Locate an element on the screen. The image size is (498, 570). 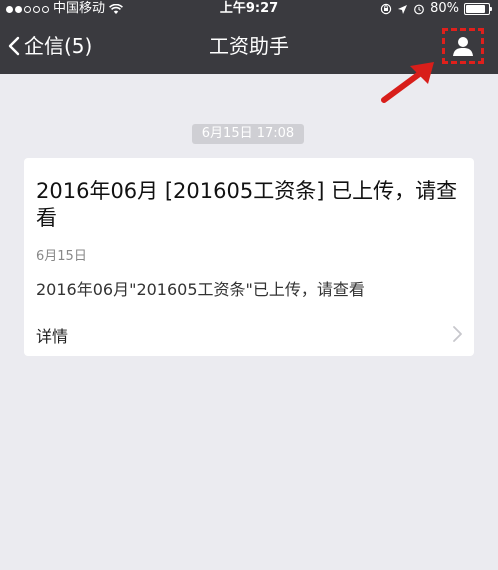
page-title: 工资助手 is located at coordinates (249, 46).